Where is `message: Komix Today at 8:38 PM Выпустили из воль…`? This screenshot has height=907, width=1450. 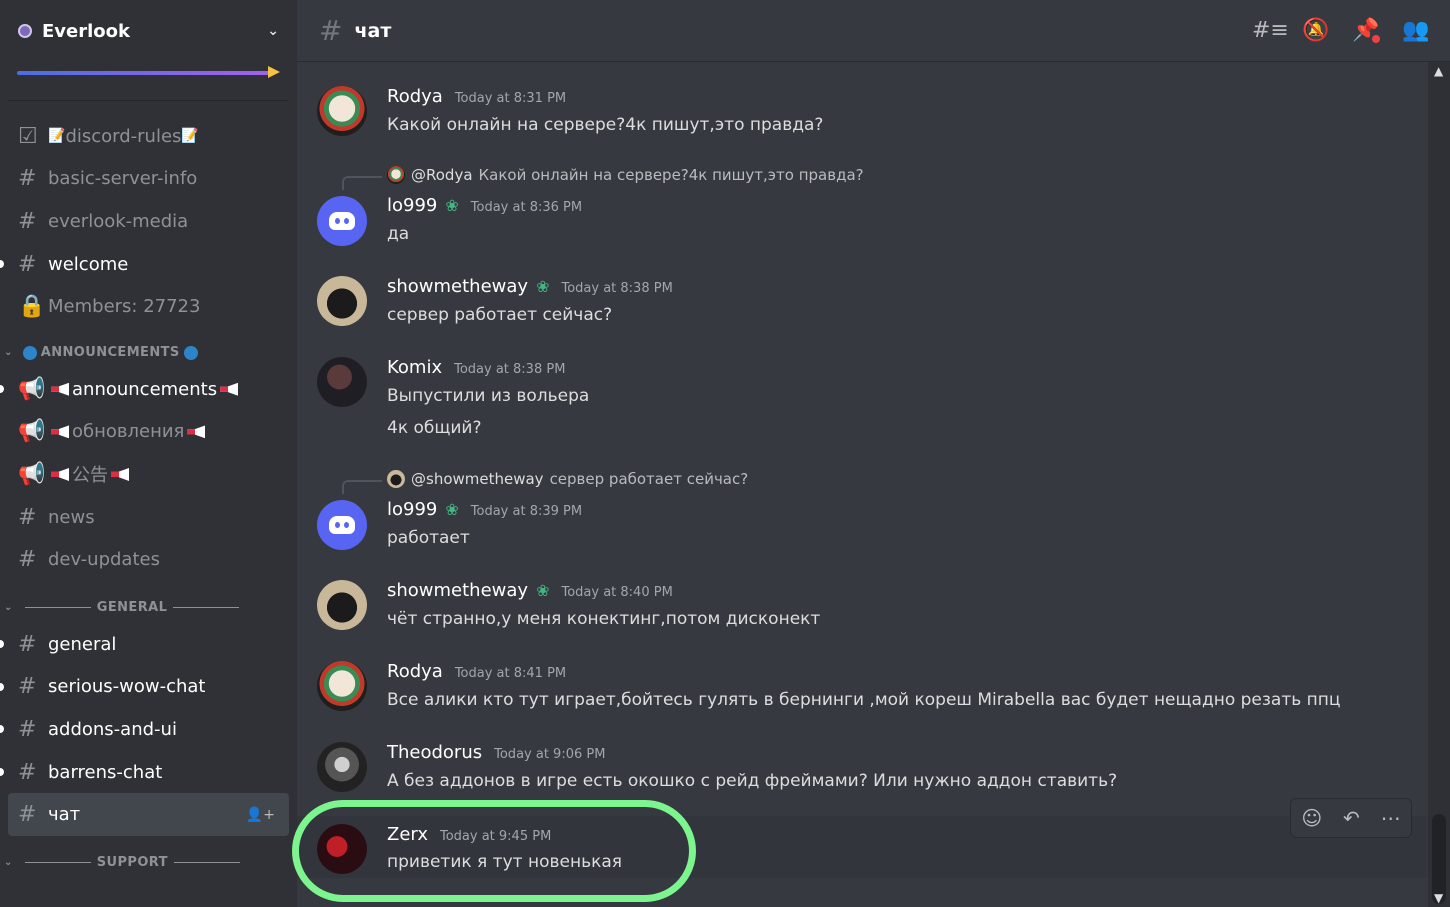
message: Komix Today at 8:38 PM Выпустили из воль… is located at coordinates (862, 403).